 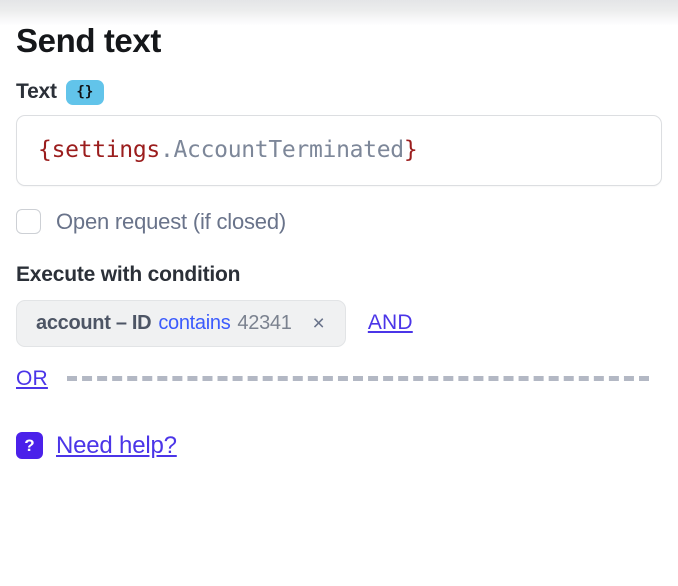 I want to click on execute-with-condition-heading: Execute with condition, so click(x=128, y=274).